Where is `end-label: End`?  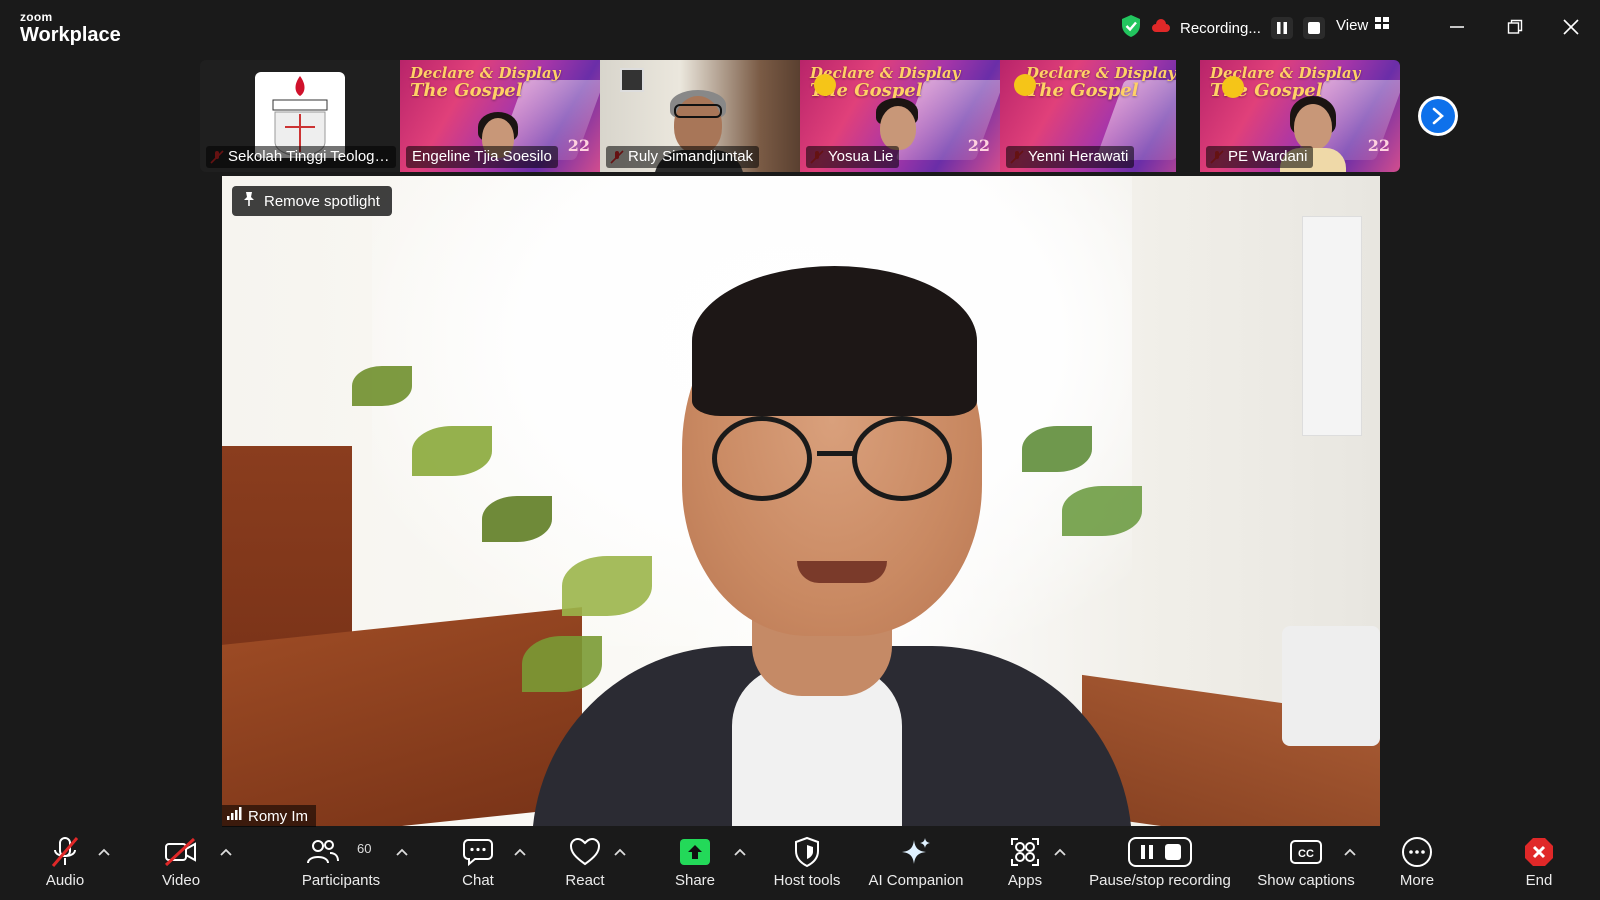 end-label: End is located at coordinates (1539, 880).